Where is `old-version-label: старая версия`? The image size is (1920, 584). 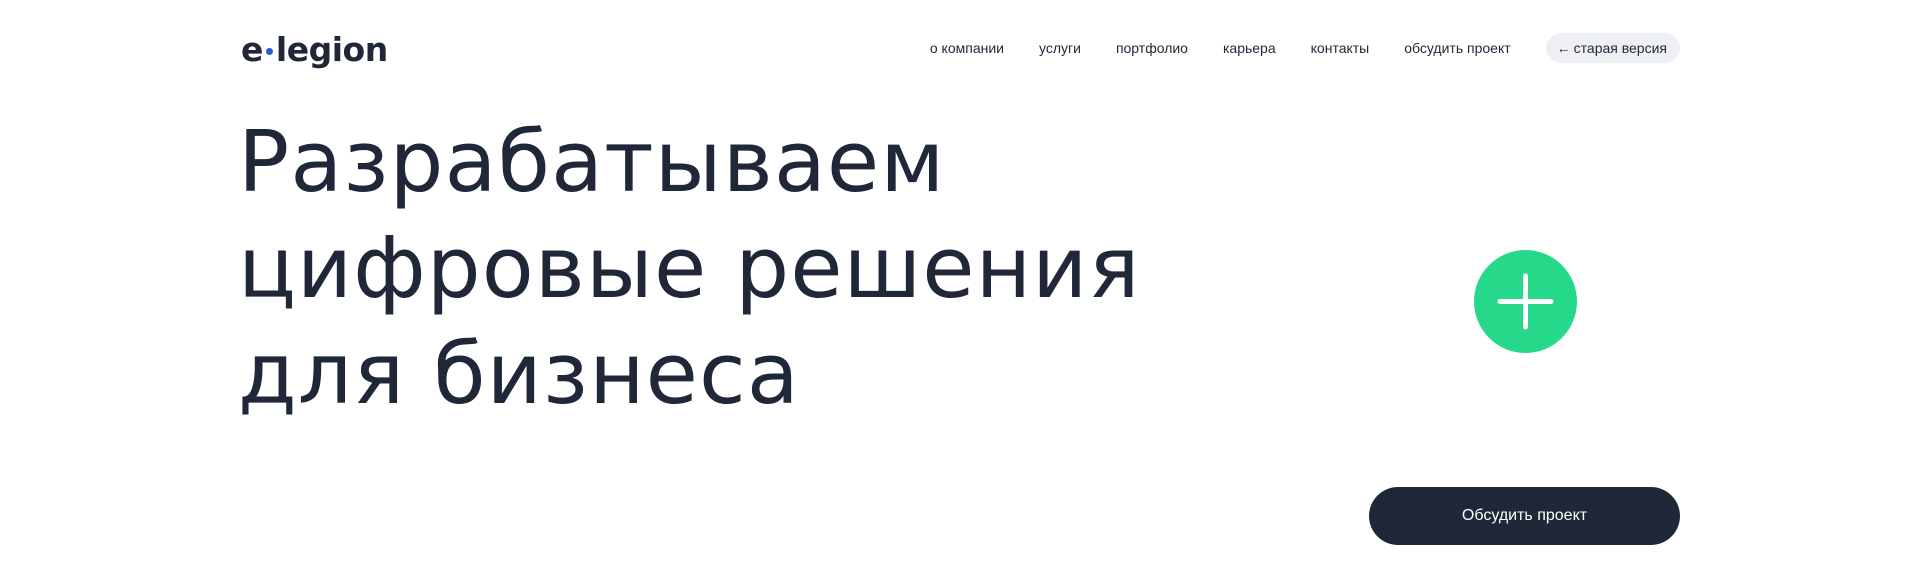 old-version-label: старая версия is located at coordinates (1620, 48).